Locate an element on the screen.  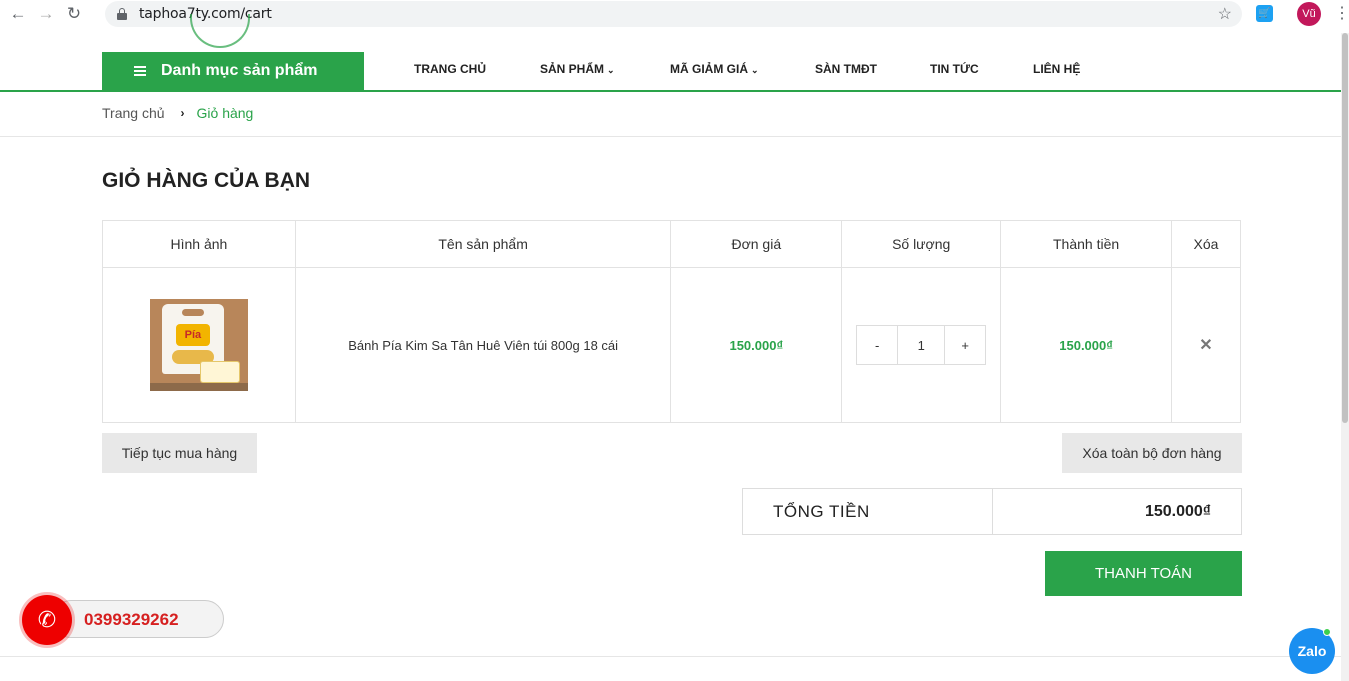
breadcrumb-divider is located at coordinates (674, 136).